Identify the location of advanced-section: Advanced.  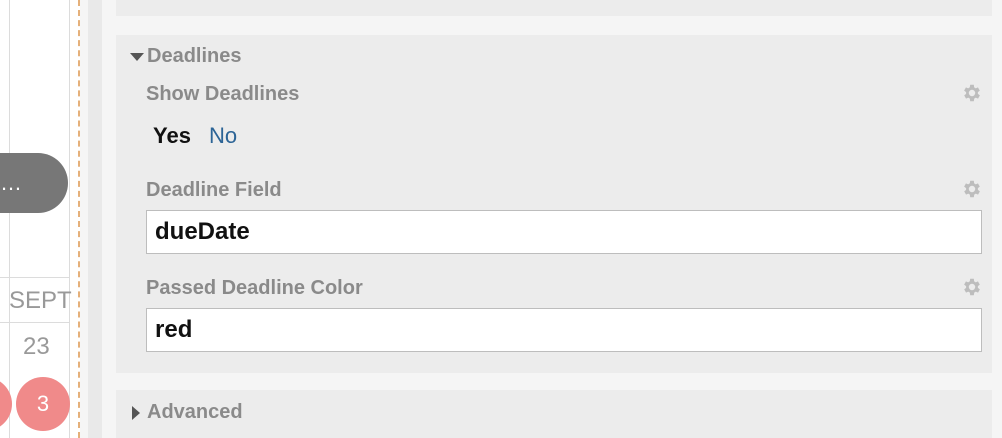
(554, 414).